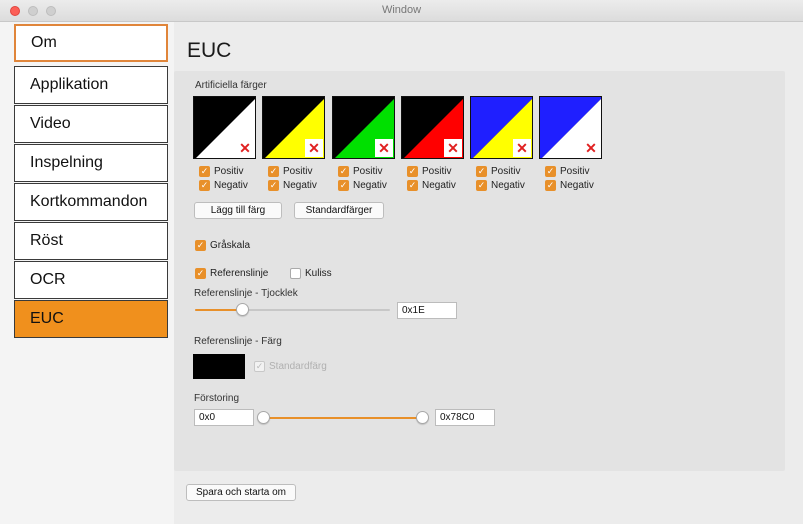  Describe the element at coordinates (298, 366) in the screenshot. I see `default-color-label: Standardfärg` at that location.